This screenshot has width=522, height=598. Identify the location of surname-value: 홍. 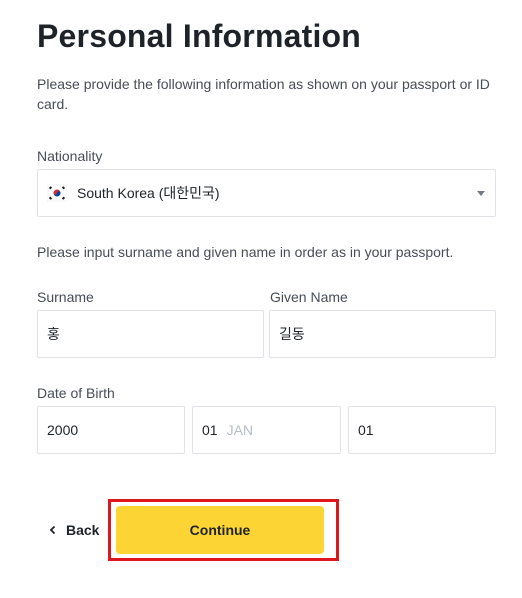
(53, 334).